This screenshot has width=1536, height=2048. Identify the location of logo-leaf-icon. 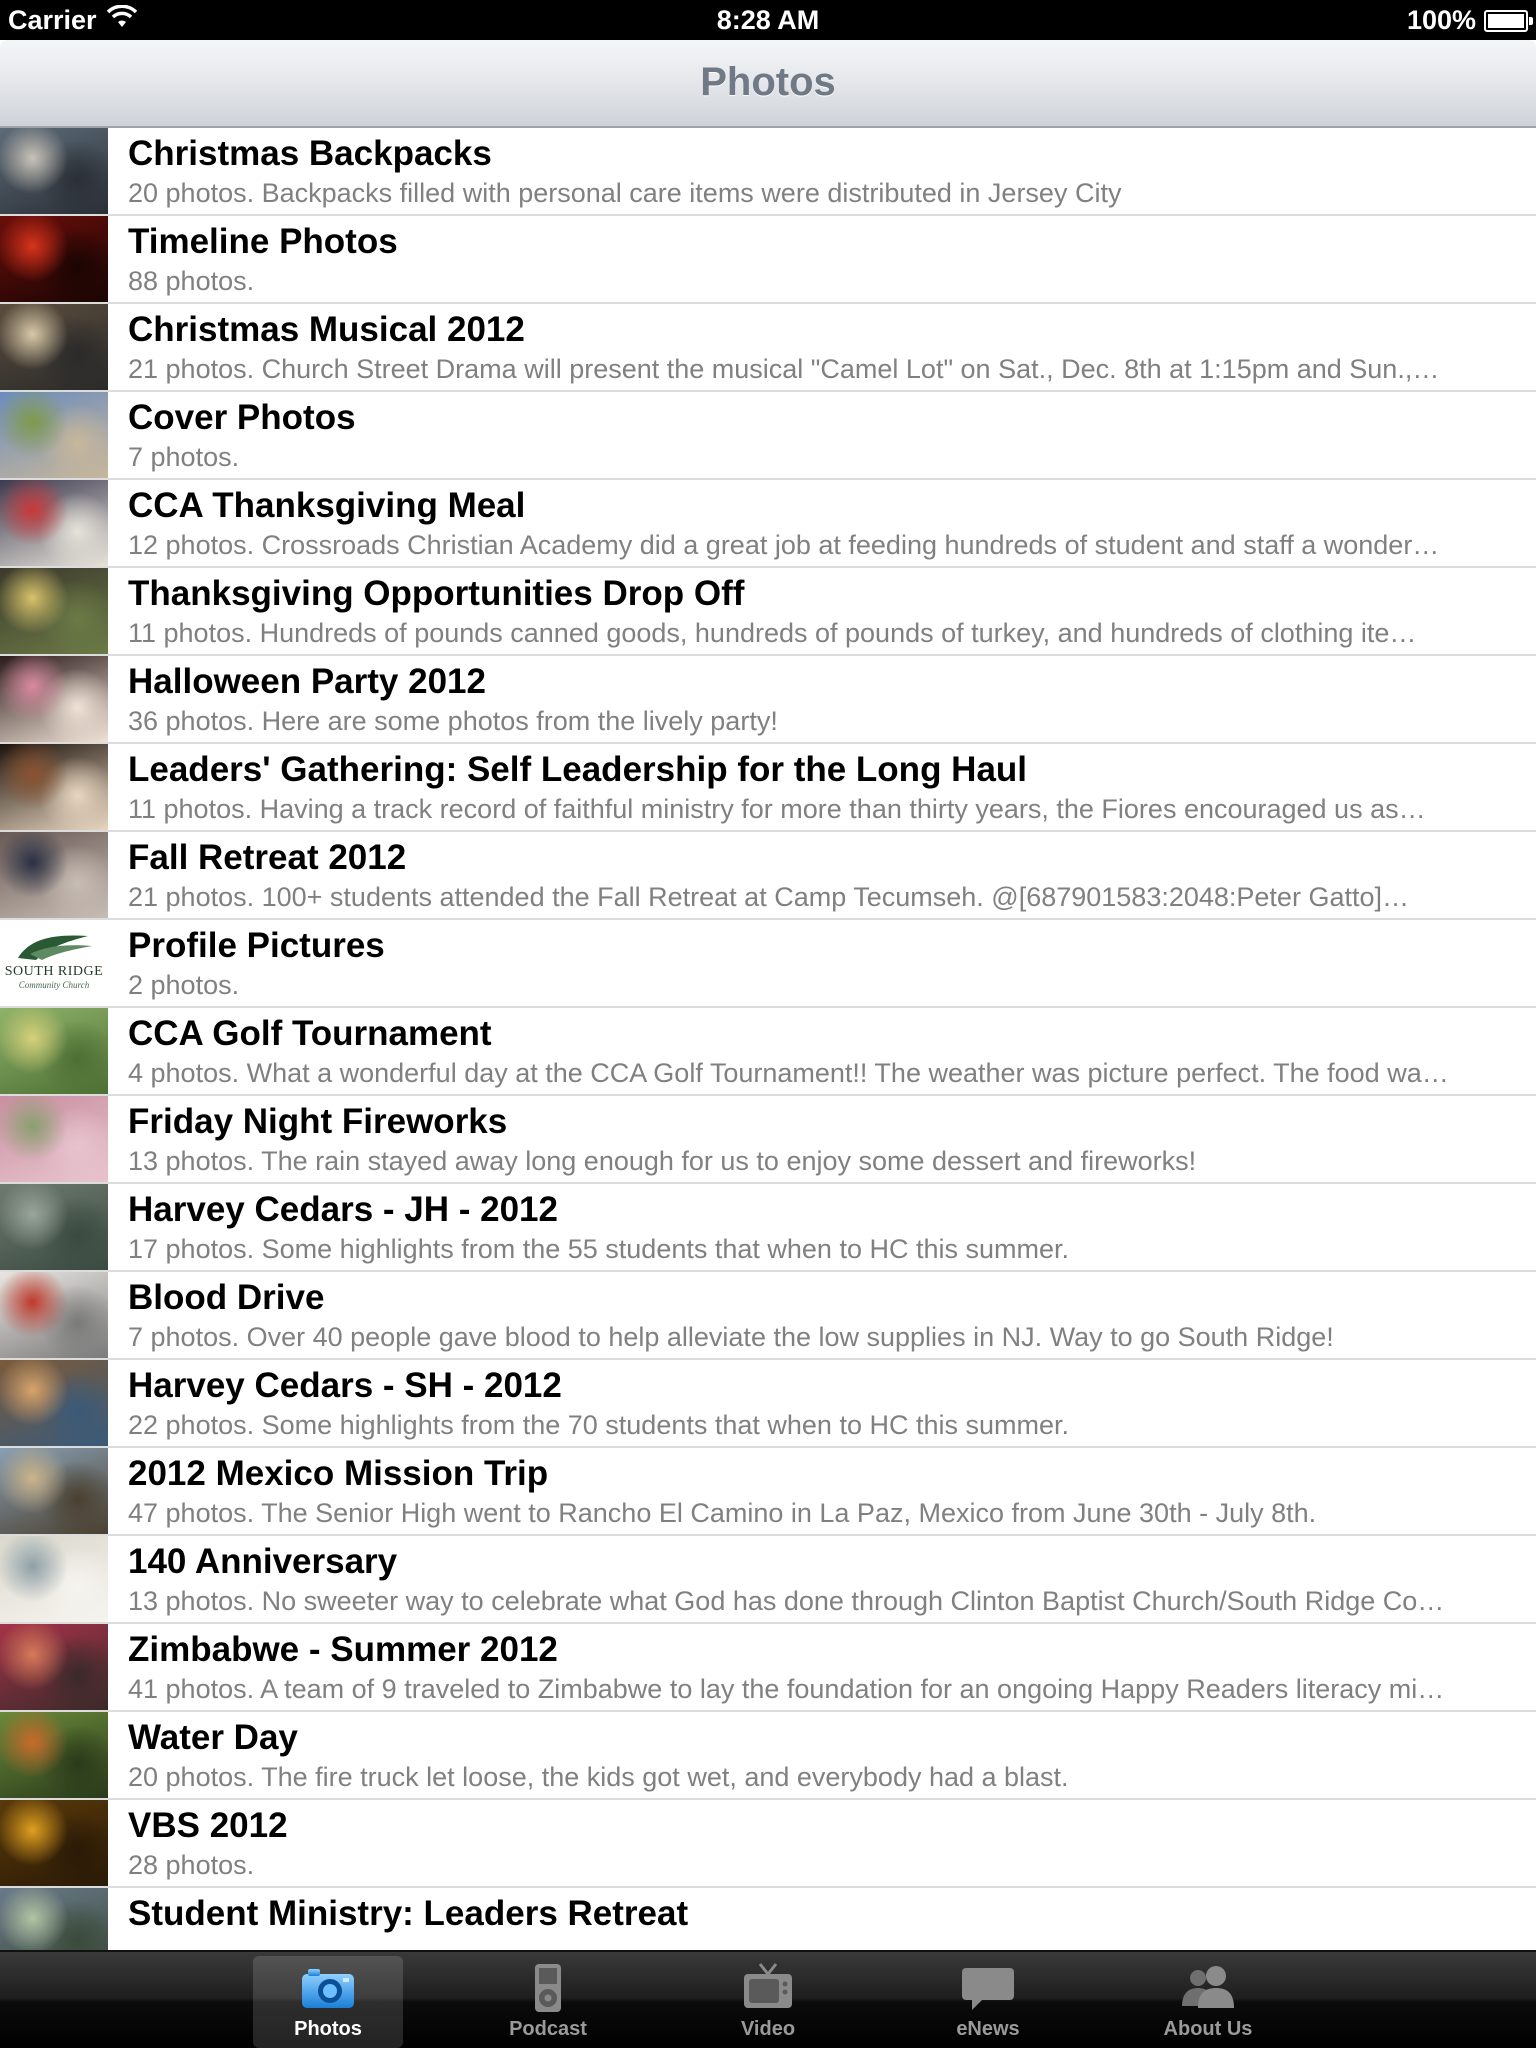
(55, 947).